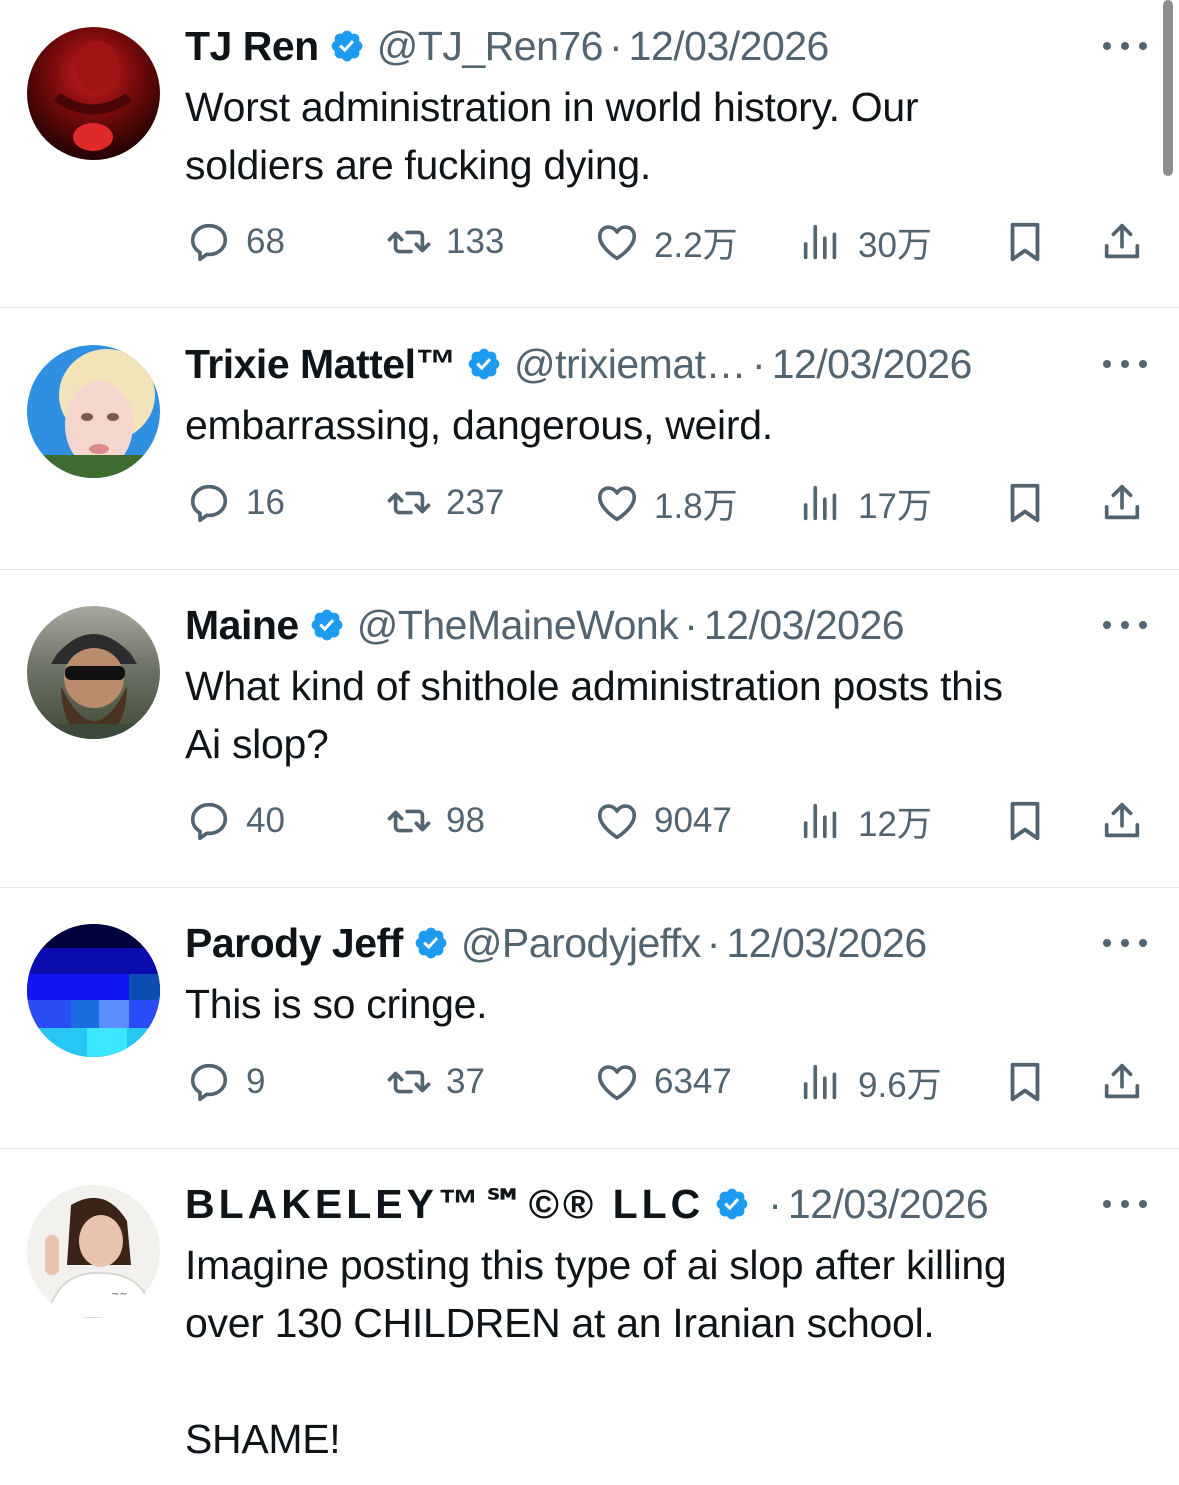 This screenshot has height=1485, width=1179. I want to click on views-button: 9.6万, so click(870, 1082).